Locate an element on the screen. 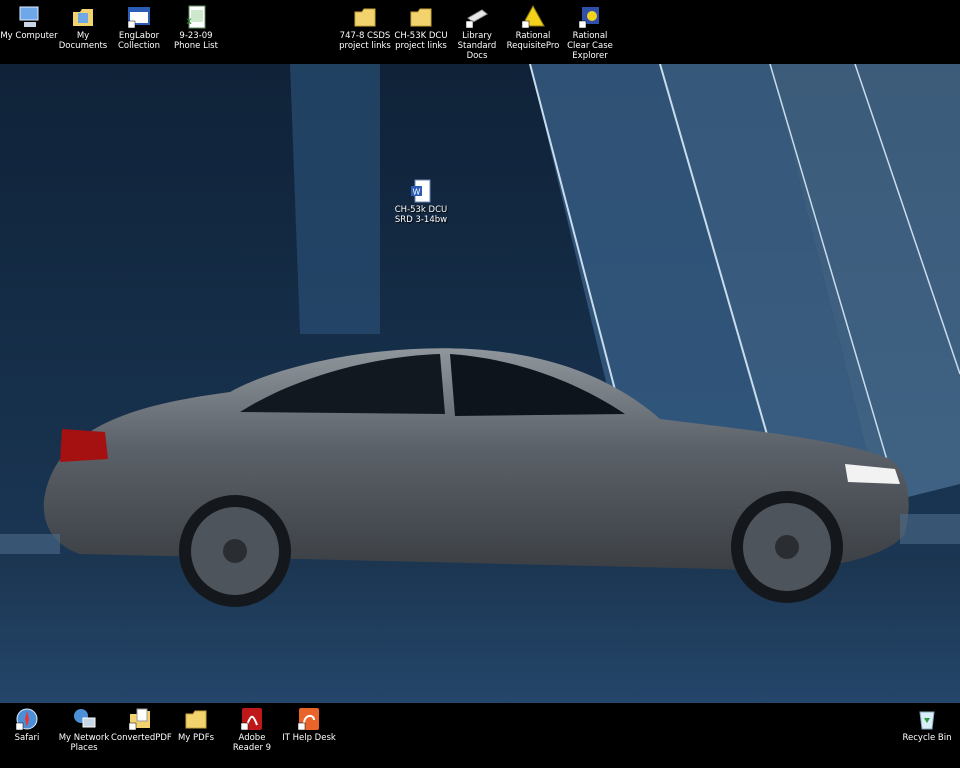 This screenshot has width=960, height=768. desktop-icon-it-help-desk: IT Help Desk is located at coordinates (309, 723).